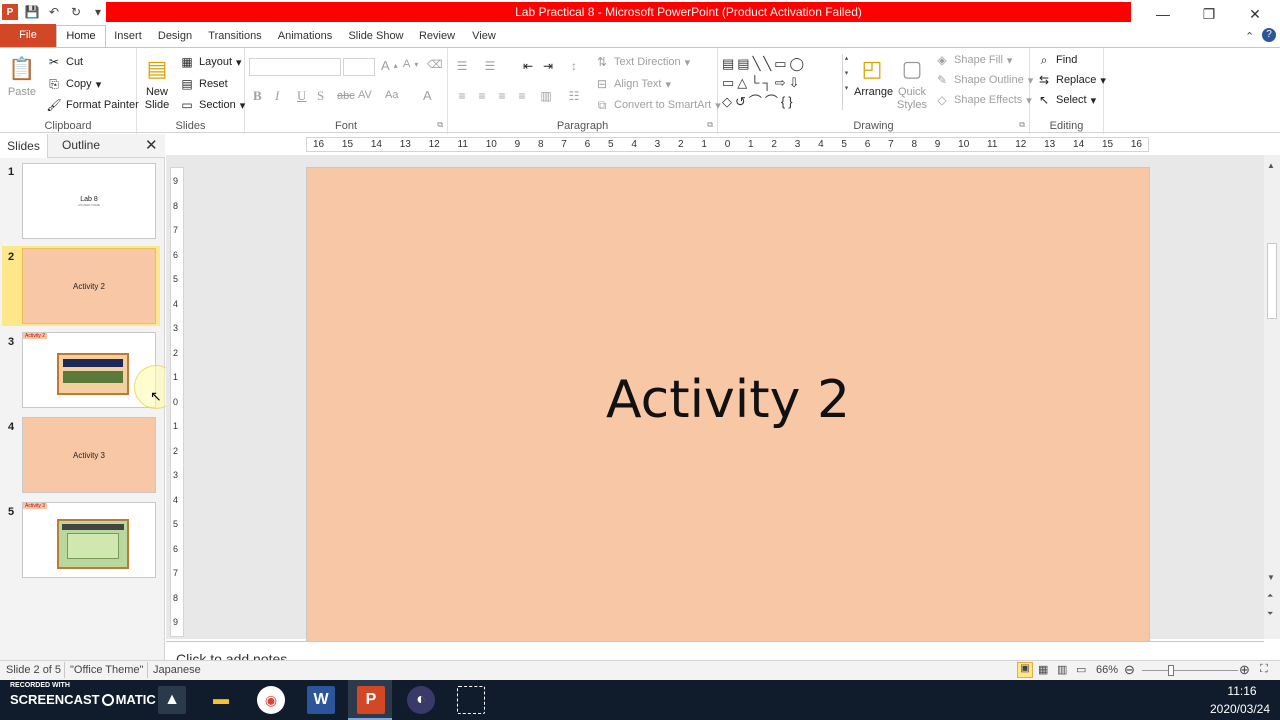 This screenshot has width=1280, height=720. I want to click on chrome-icon: ◉, so click(271, 700).